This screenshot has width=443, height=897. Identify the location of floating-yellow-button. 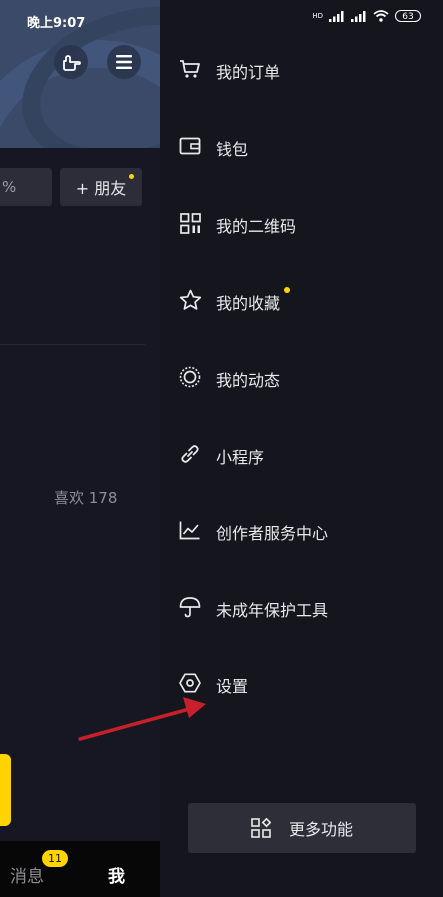
(5, 790).